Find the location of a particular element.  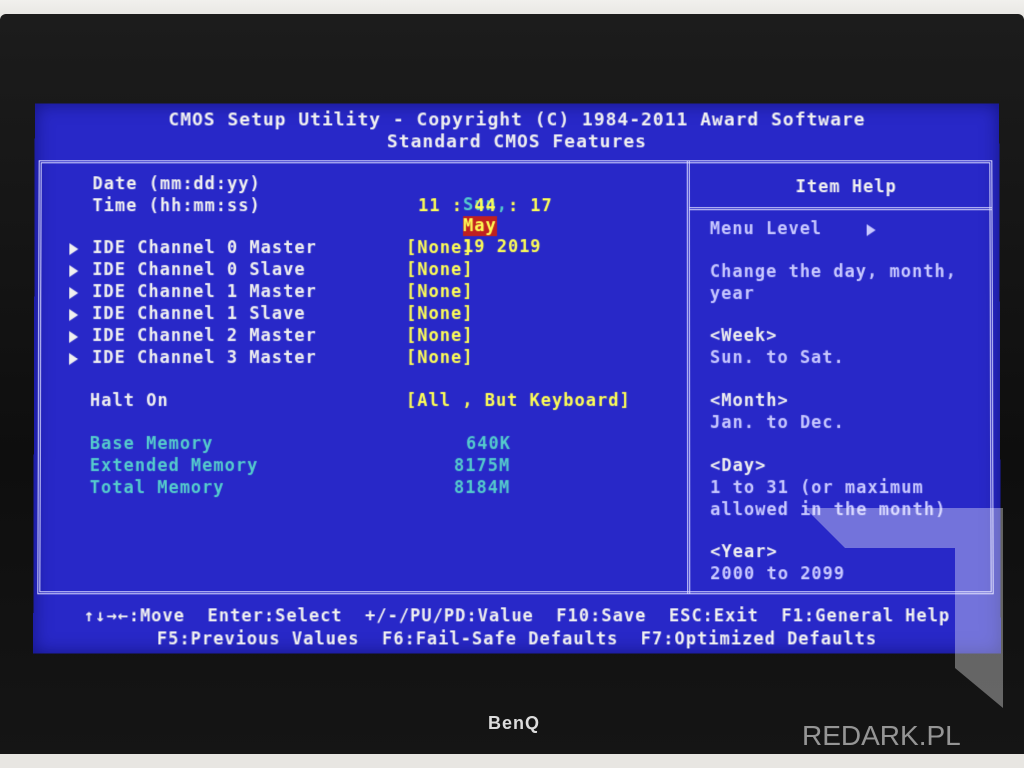

time-value: 11 : 44 : 17 is located at coordinates (485, 206).